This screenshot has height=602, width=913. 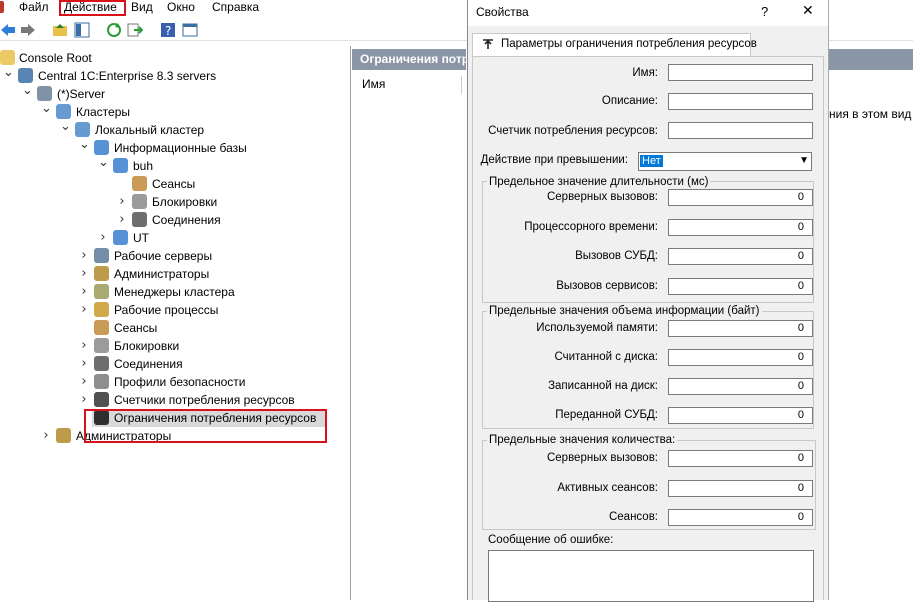 I want to click on database-icon, so click(x=120, y=165).